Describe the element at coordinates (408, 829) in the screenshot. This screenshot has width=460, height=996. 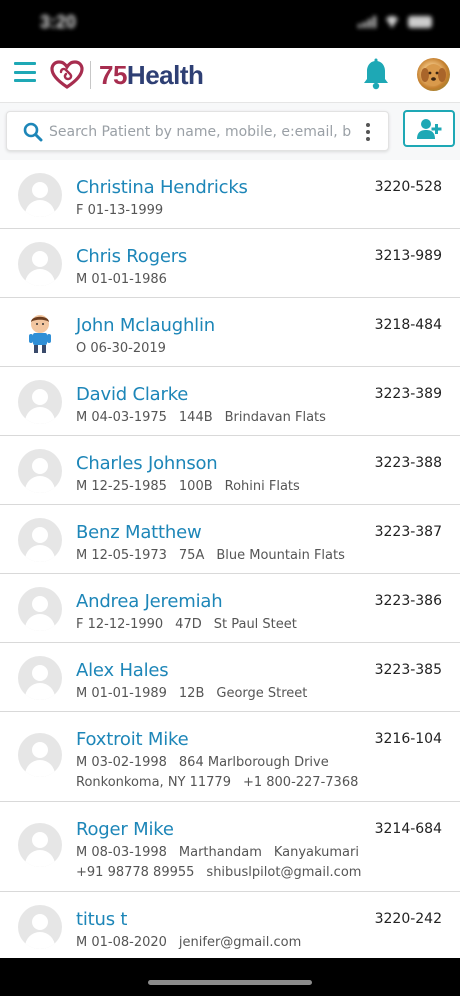
I see `patient-id: 3214-684` at that location.